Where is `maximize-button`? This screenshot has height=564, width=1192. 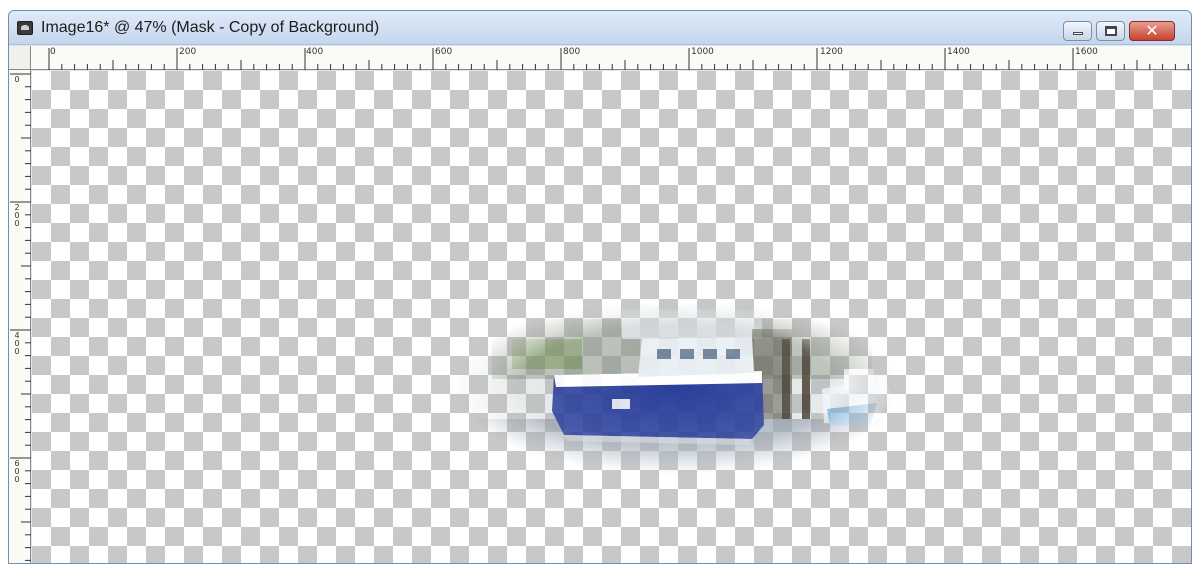 maximize-button is located at coordinates (1110, 31).